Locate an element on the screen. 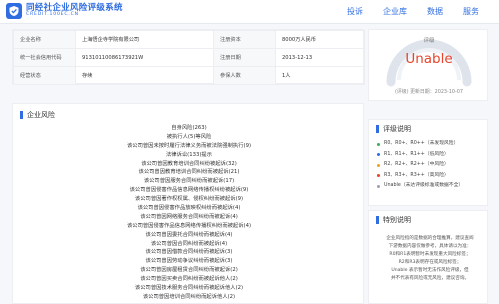 This screenshot has height=304, width=499. legend-item: Unable（未达评级标准或数据不全） is located at coordinates (431, 186).